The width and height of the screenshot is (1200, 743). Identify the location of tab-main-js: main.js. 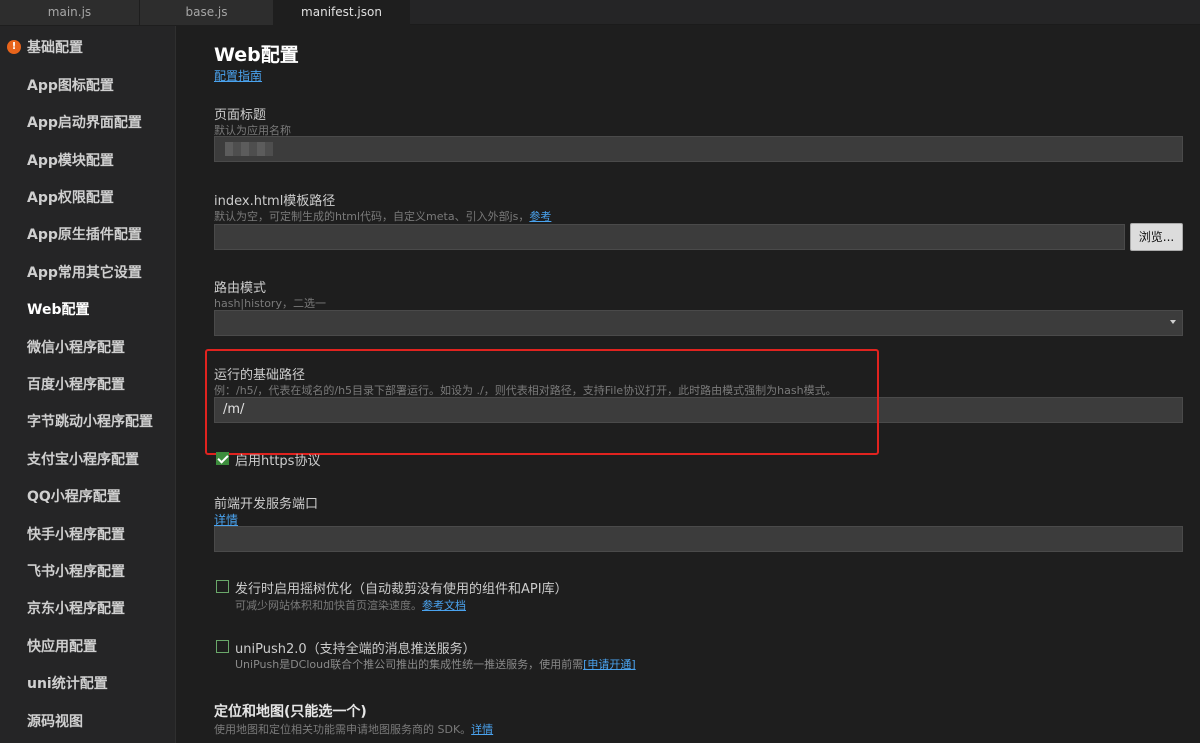
(70, 12).